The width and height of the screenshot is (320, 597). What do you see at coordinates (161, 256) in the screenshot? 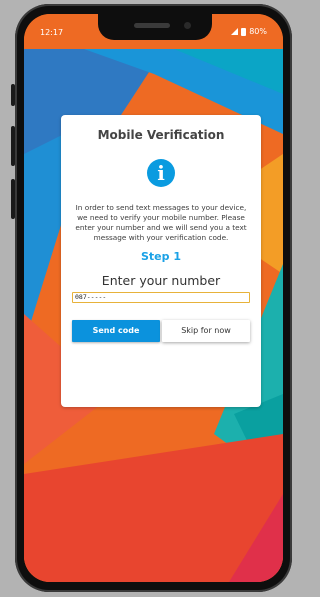
I see `step-label: Step 1` at bounding box center [161, 256].